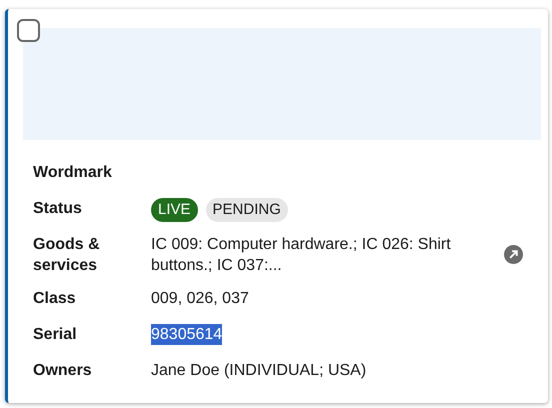 The height and width of the screenshot is (408, 552). Describe the element at coordinates (73, 173) in the screenshot. I see `field-label: Wordmark` at that location.